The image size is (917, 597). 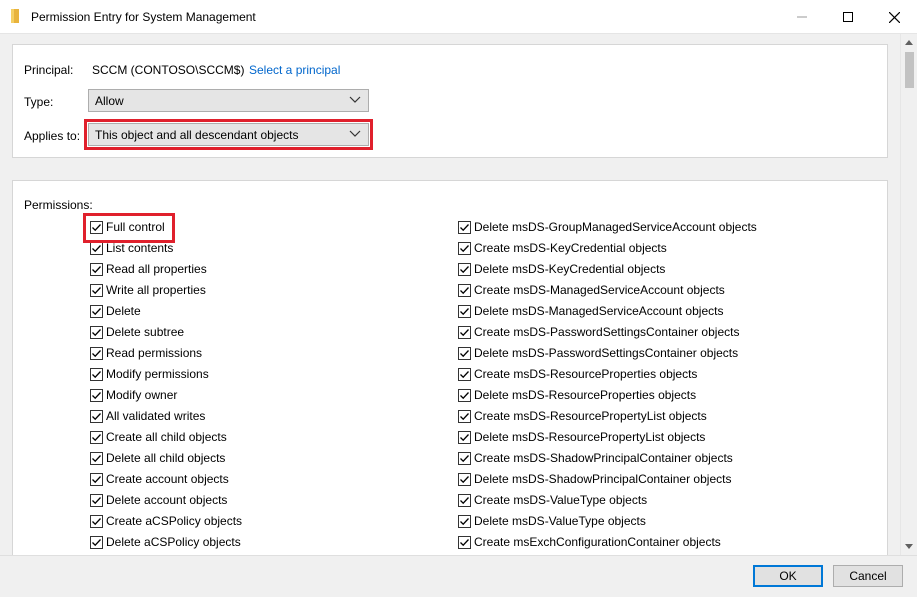 I want to click on permission-item: Modify permissions, so click(x=149, y=374).